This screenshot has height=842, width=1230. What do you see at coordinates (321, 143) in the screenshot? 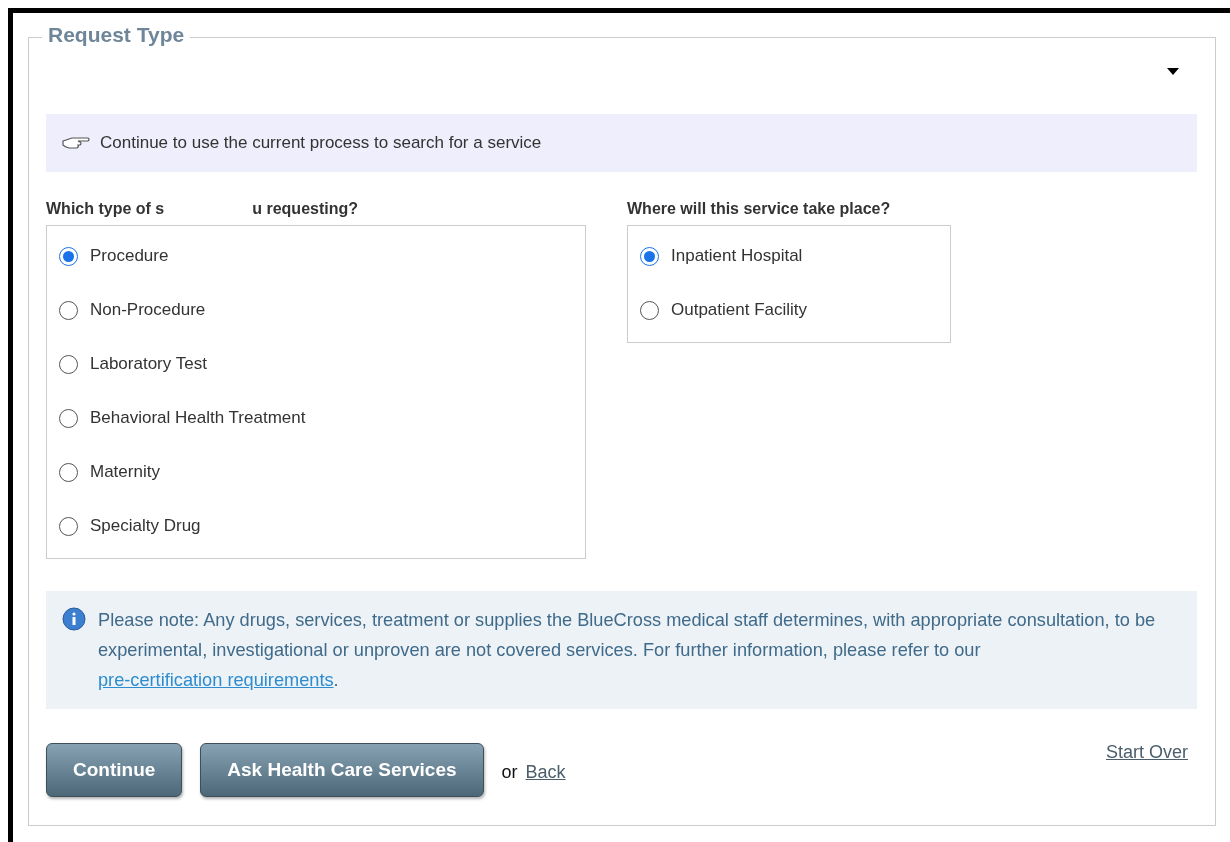
I see `banner-text: Continue to use the current process to search for a service` at bounding box center [321, 143].